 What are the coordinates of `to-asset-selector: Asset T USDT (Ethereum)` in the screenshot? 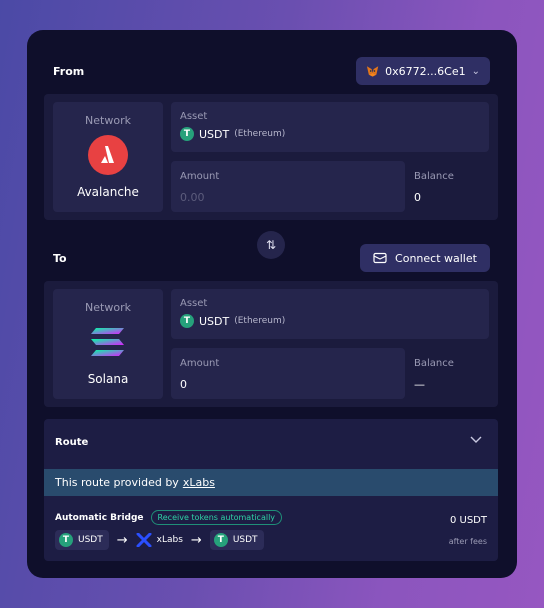 It's located at (330, 314).